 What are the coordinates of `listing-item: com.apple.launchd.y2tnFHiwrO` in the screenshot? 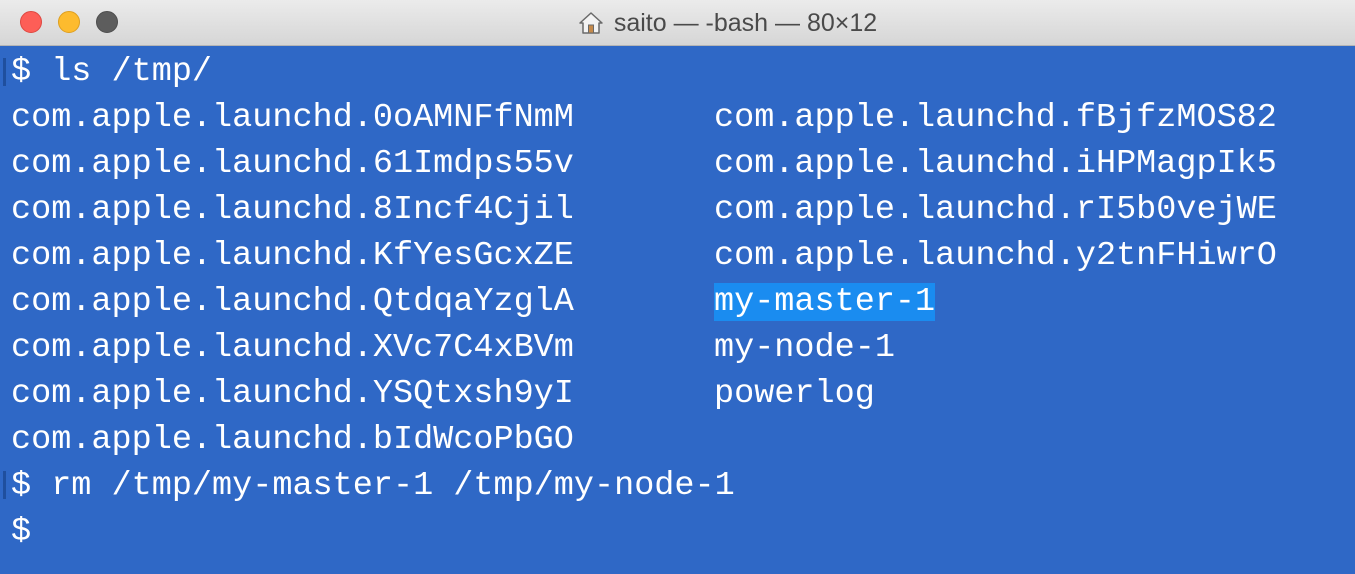 It's located at (995, 256).